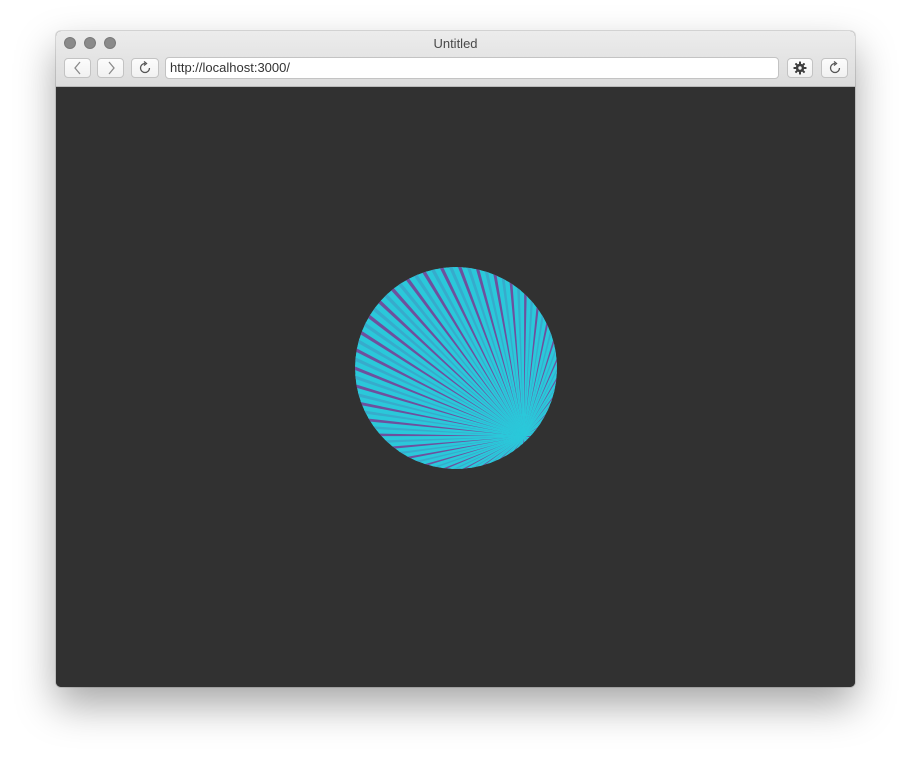 Image resolution: width=911 pixels, height=768 pixels. Describe the element at coordinates (455, 43) in the screenshot. I see `window-title: Untitled` at that location.